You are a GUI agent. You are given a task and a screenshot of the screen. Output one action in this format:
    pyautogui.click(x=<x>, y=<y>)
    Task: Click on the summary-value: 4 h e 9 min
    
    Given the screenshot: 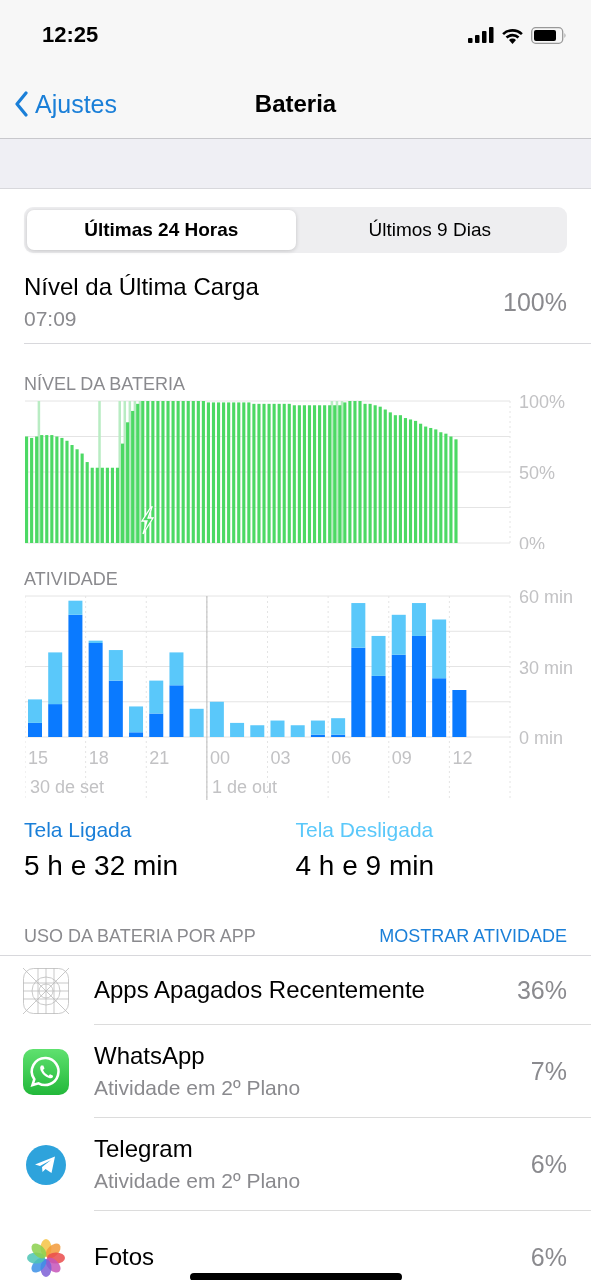 What is the action you would take?
    pyautogui.click(x=365, y=866)
    